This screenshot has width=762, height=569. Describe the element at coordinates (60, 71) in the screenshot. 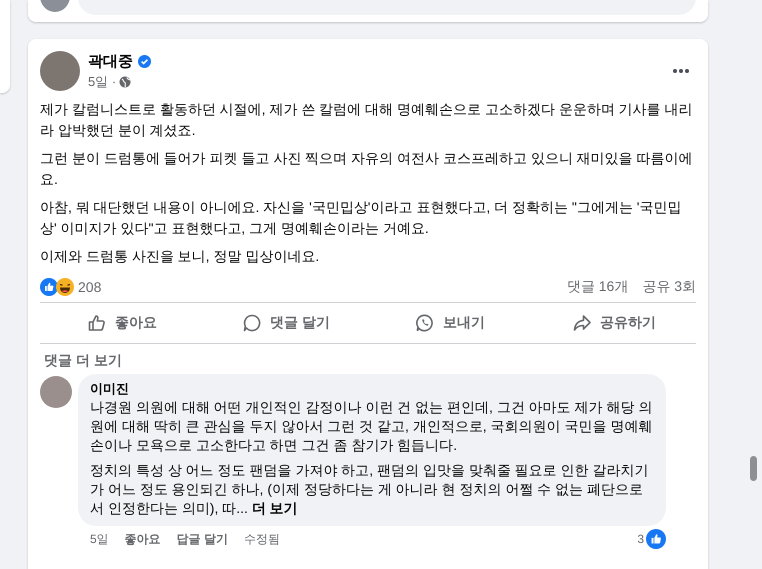

I see `author-avatar` at that location.